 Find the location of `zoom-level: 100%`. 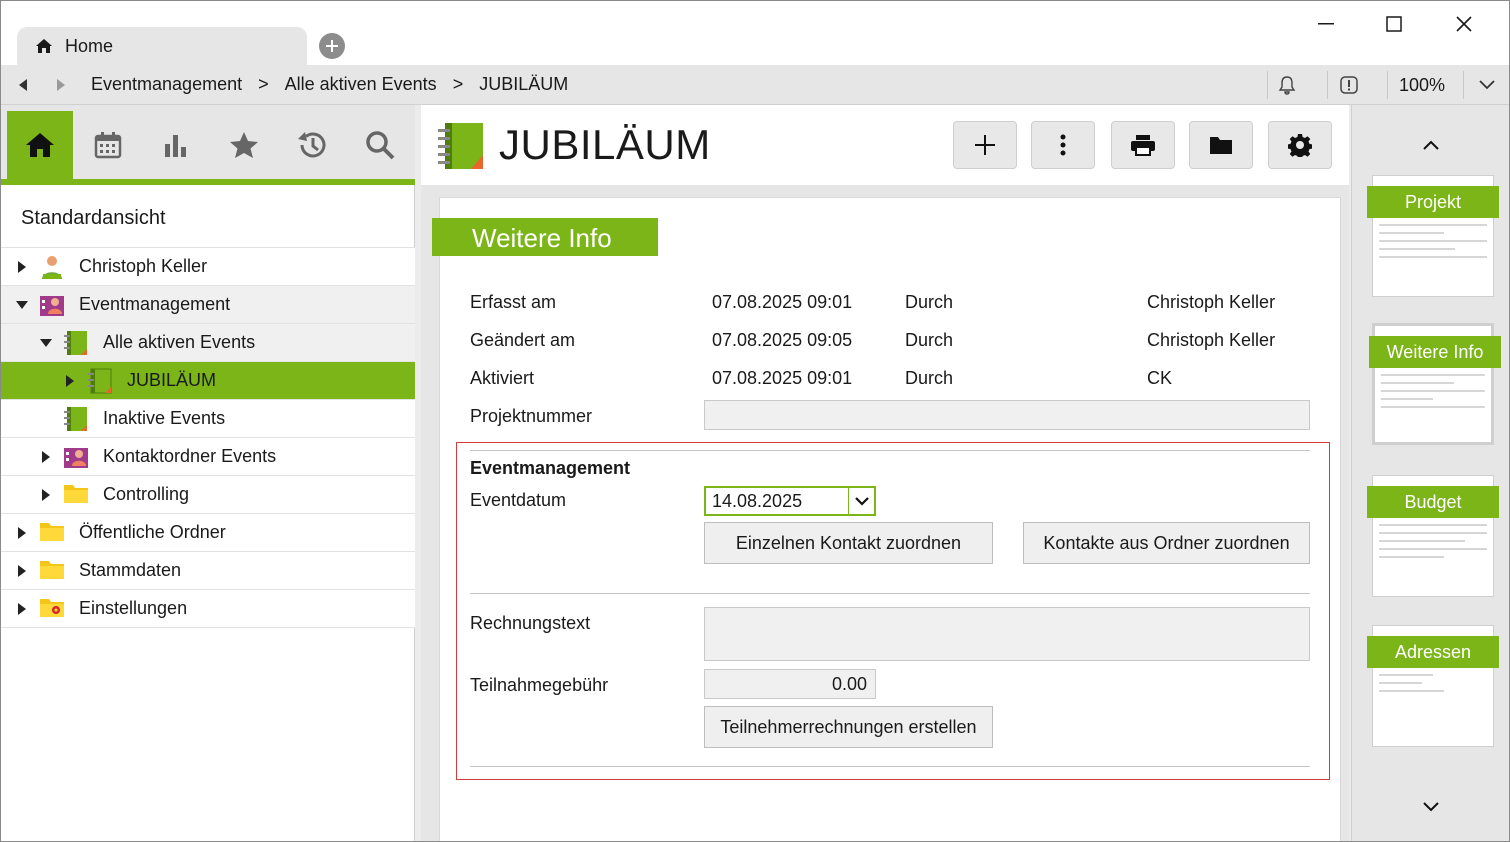

zoom-level: 100% is located at coordinates (1422, 85).